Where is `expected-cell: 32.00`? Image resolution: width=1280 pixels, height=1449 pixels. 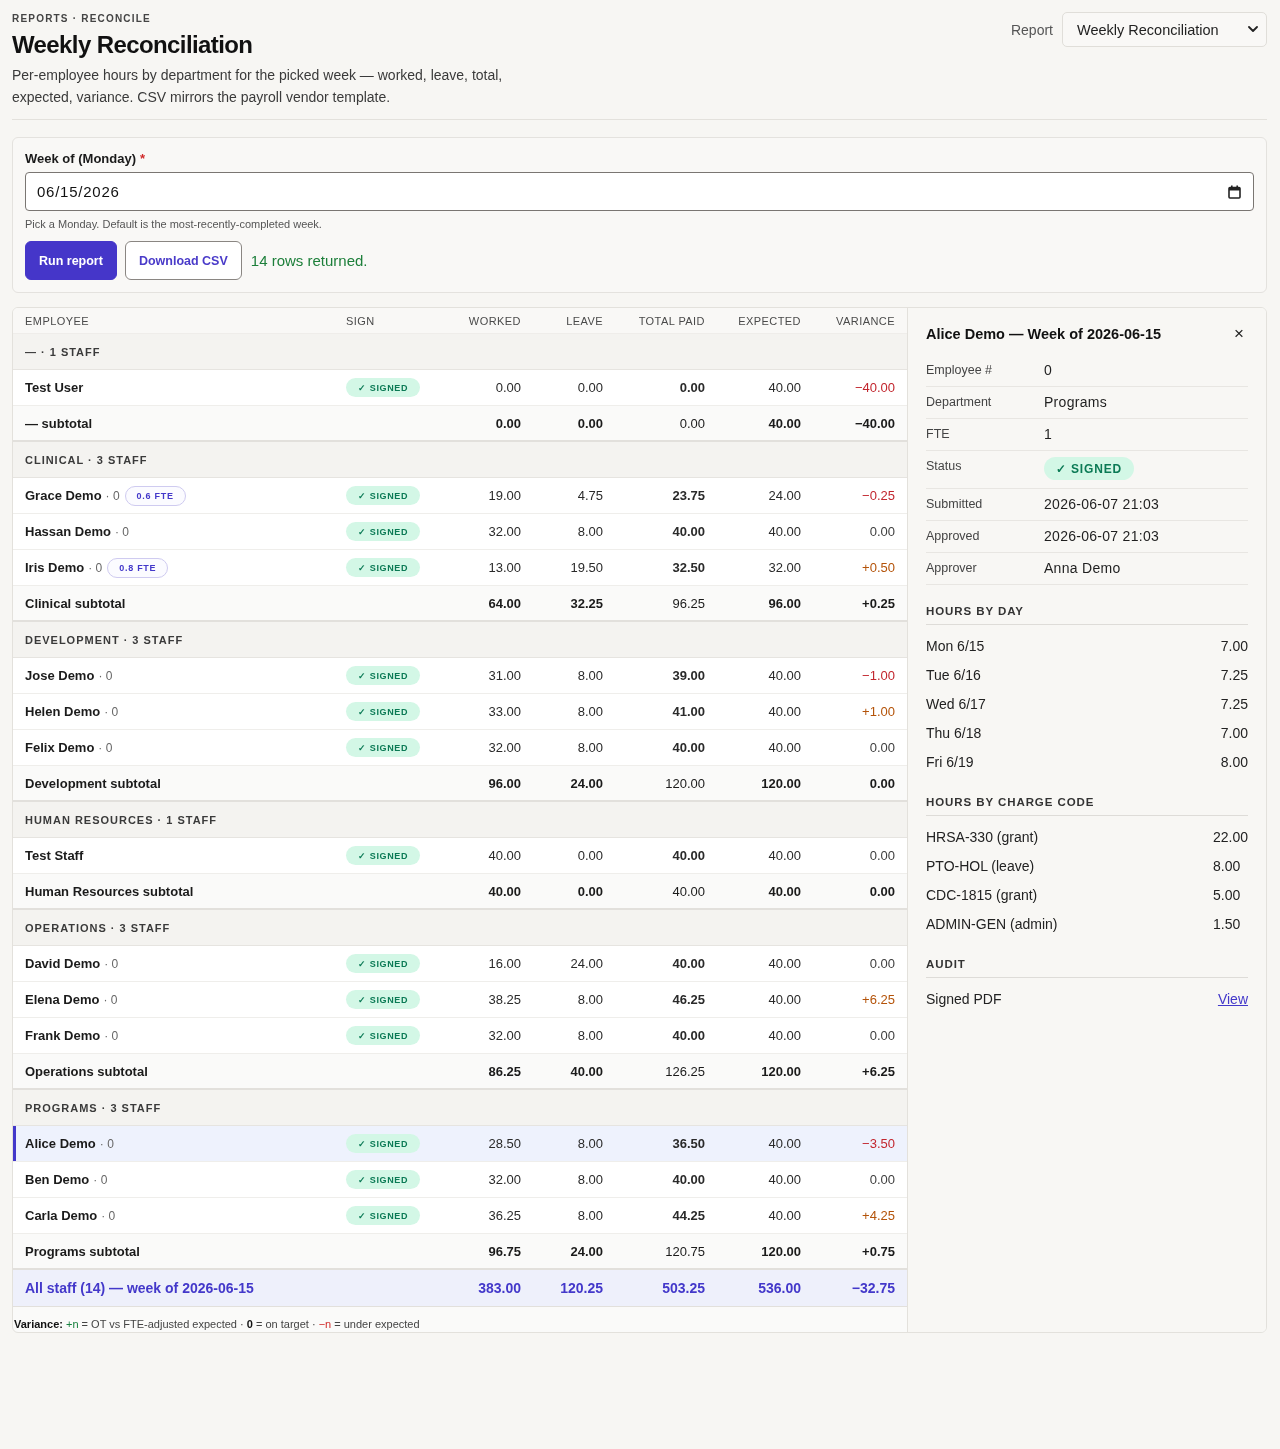 expected-cell: 32.00 is located at coordinates (784, 567).